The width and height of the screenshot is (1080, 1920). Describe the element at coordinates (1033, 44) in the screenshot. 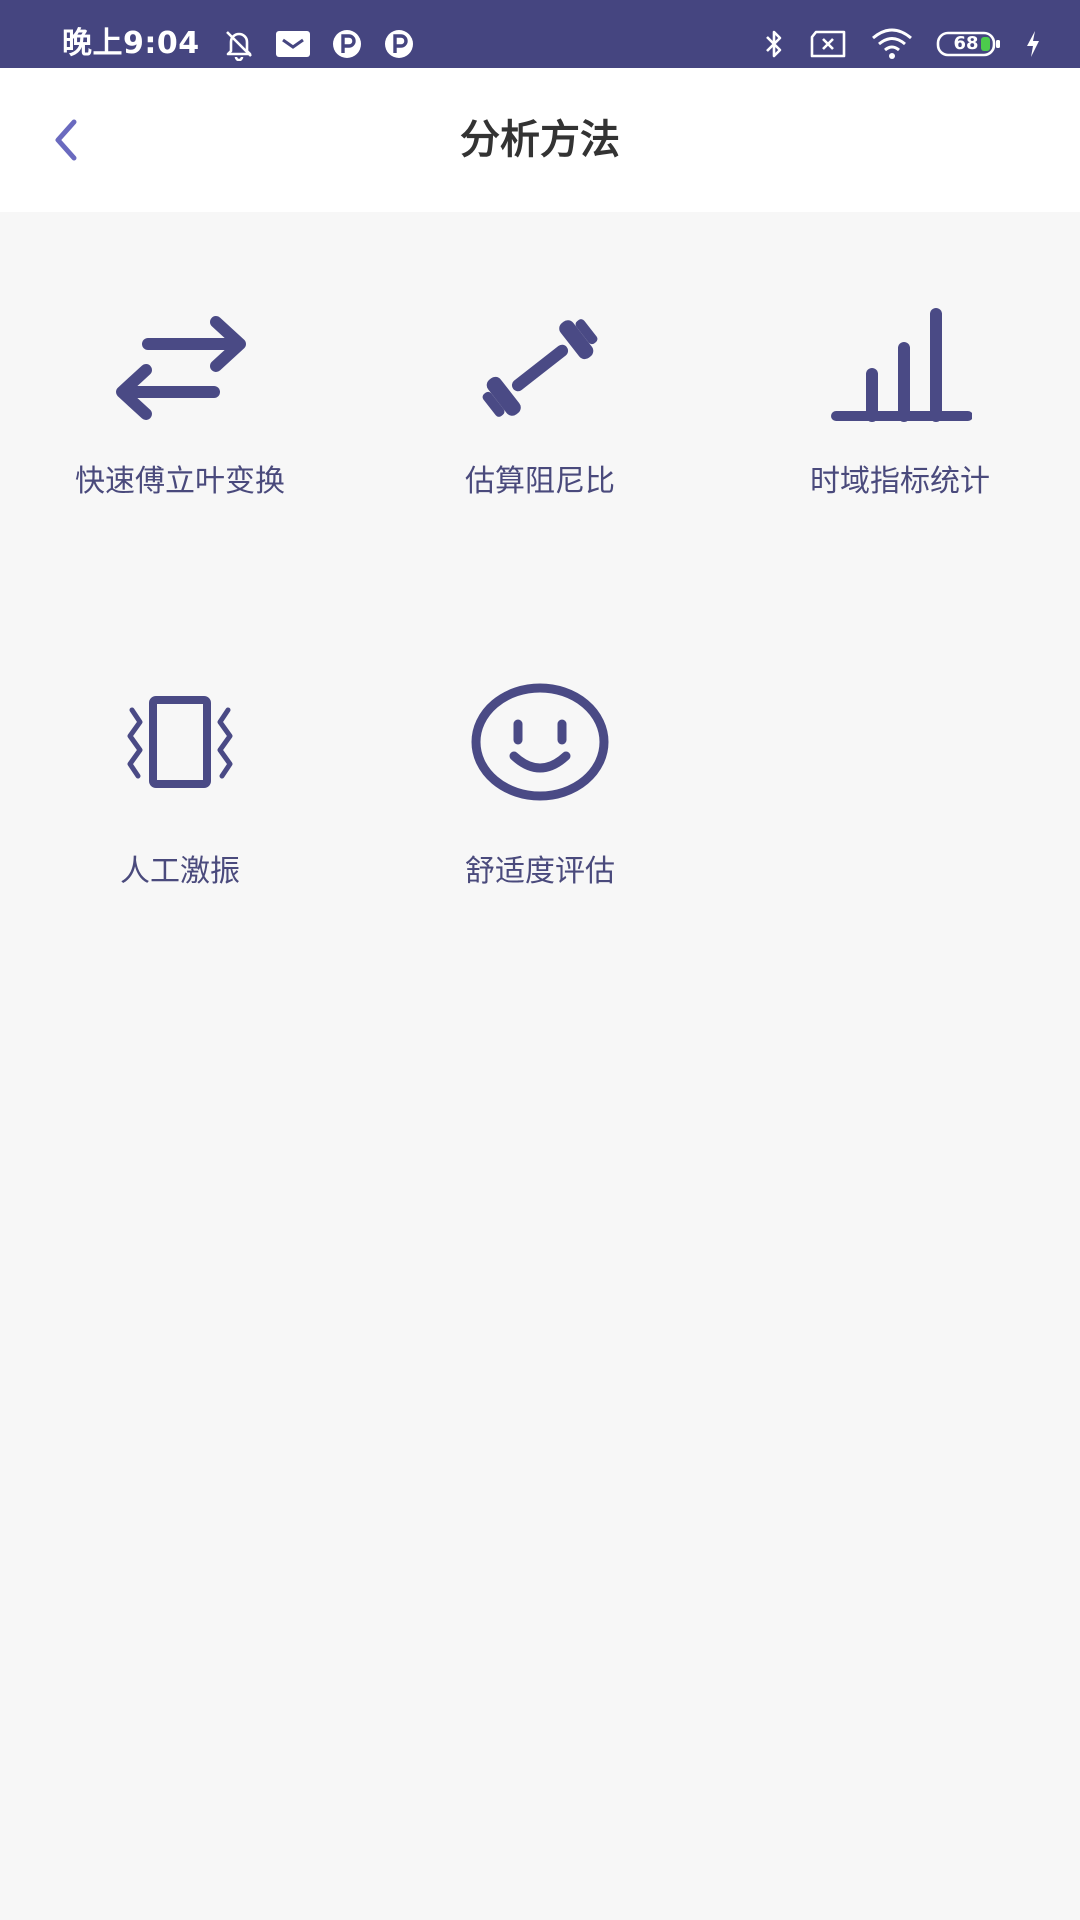

I see `charging-icon` at that location.